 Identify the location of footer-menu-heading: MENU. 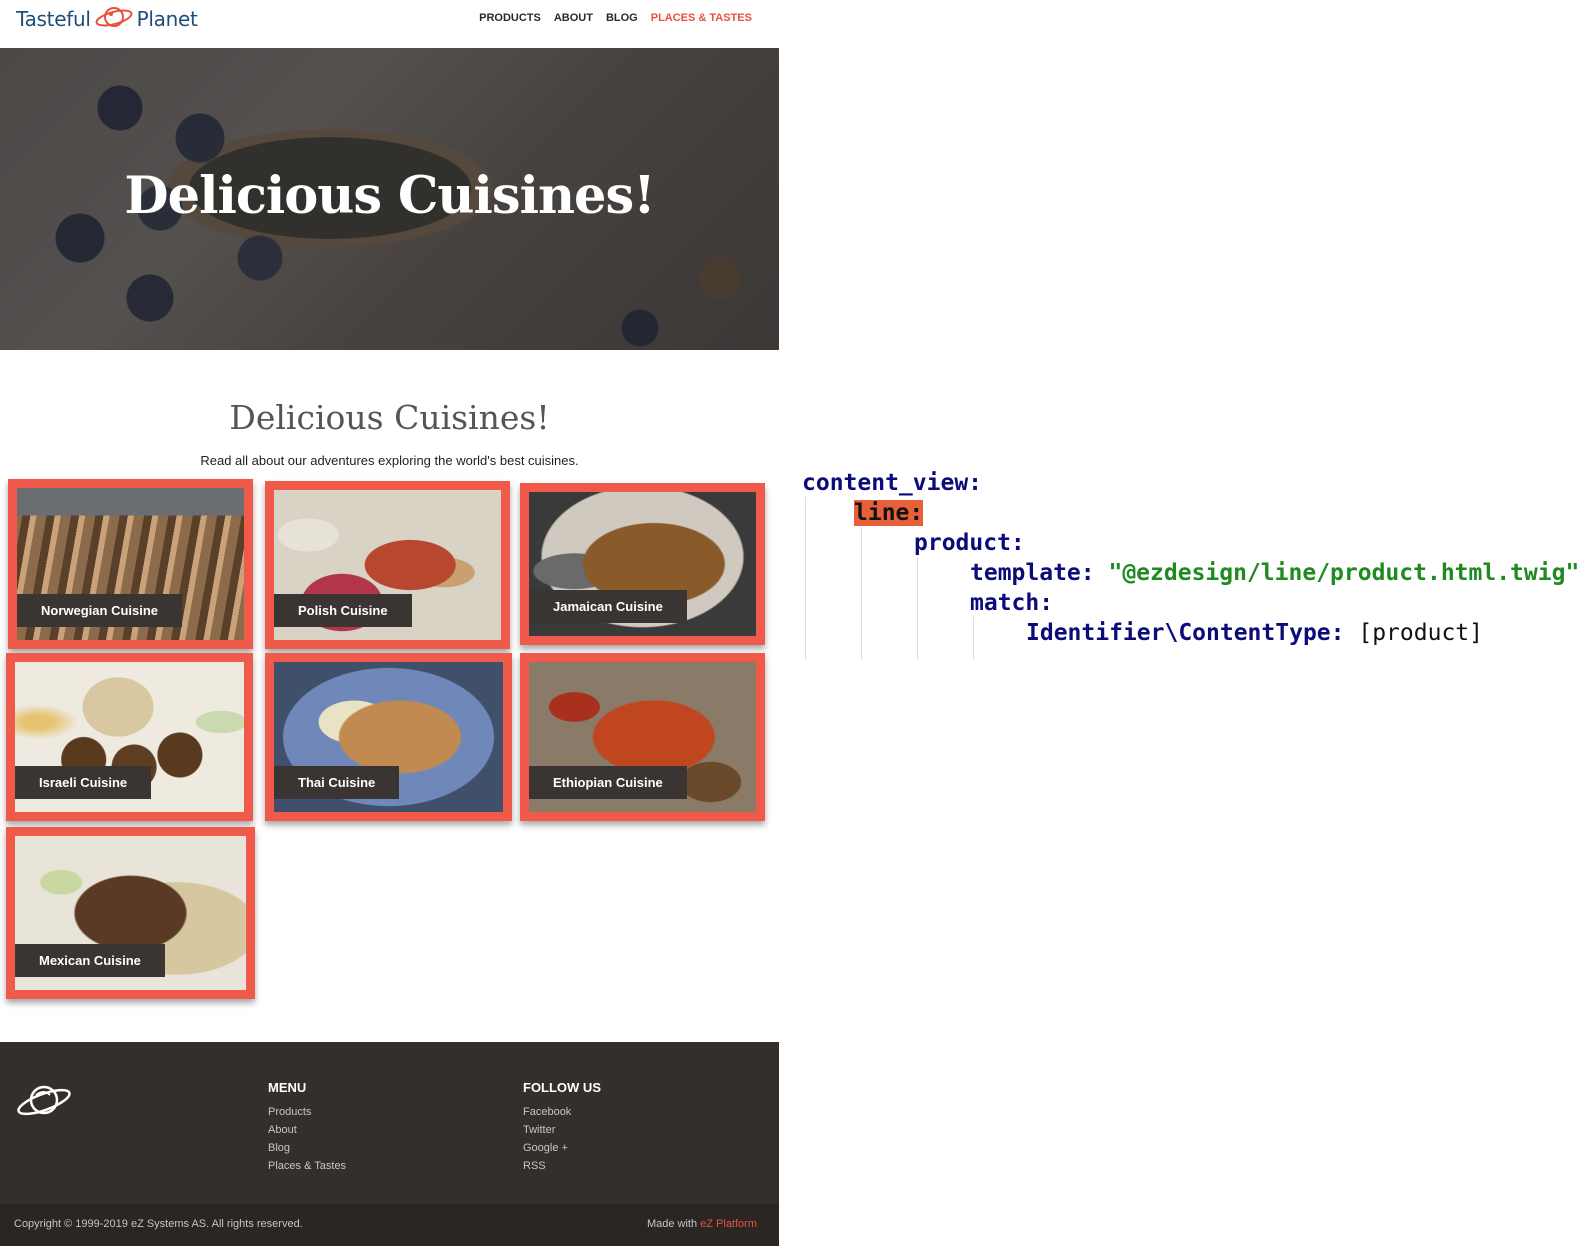
(287, 1087).